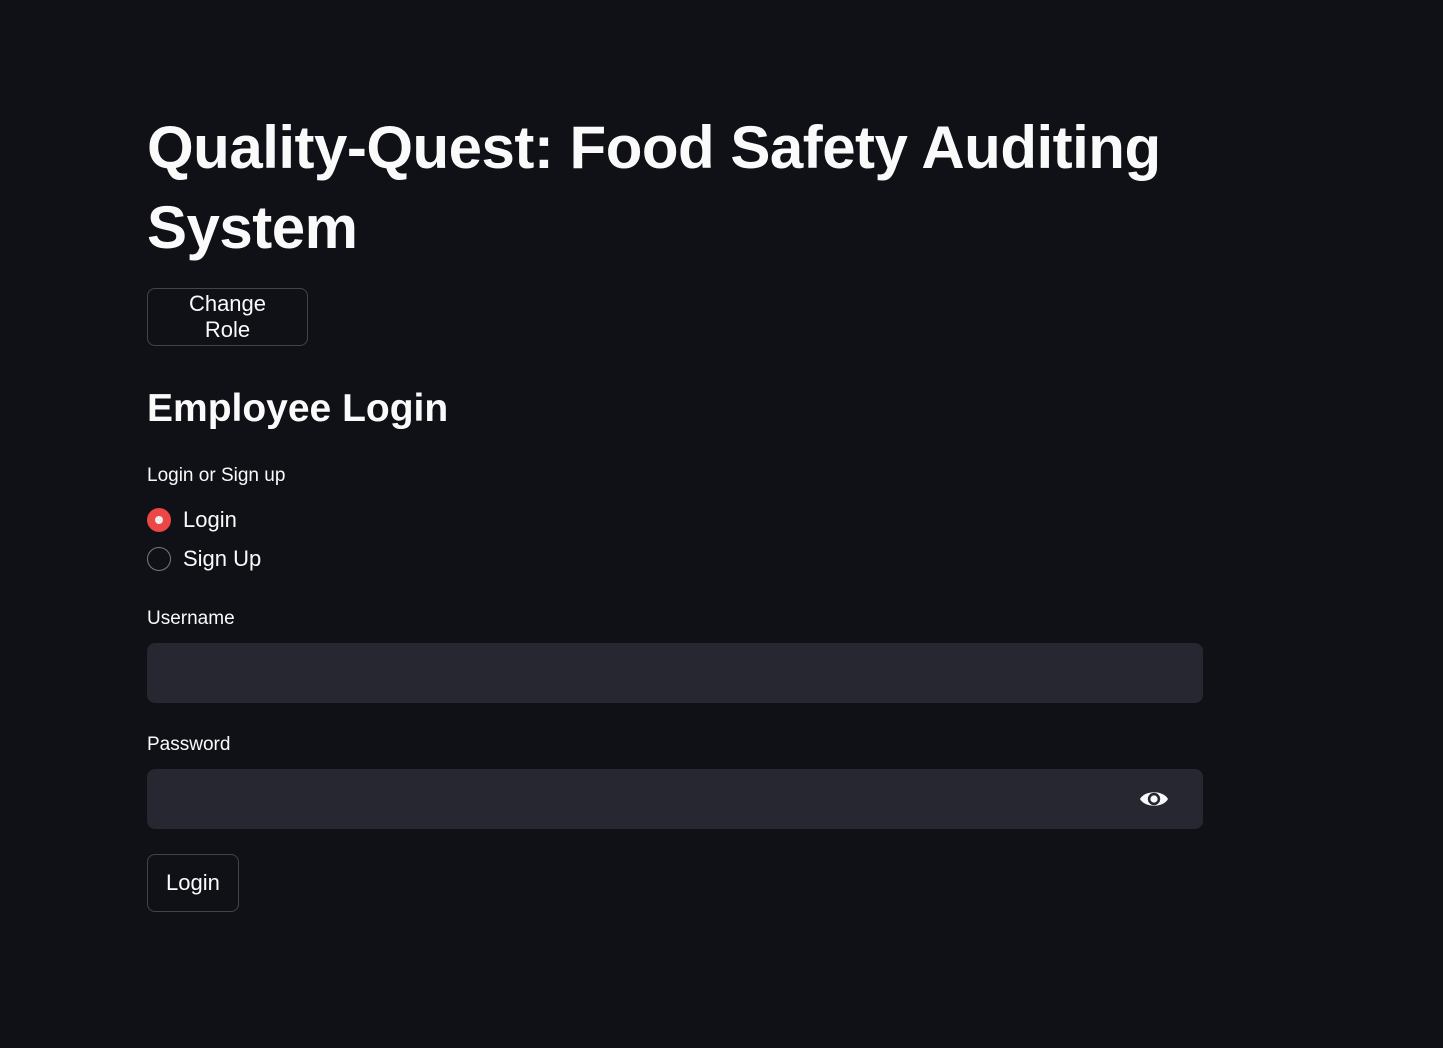 The height and width of the screenshot is (1048, 1443). Describe the element at coordinates (216, 475) in the screenshot. I see `auth-mode-label: Login or Sign up` at that location.